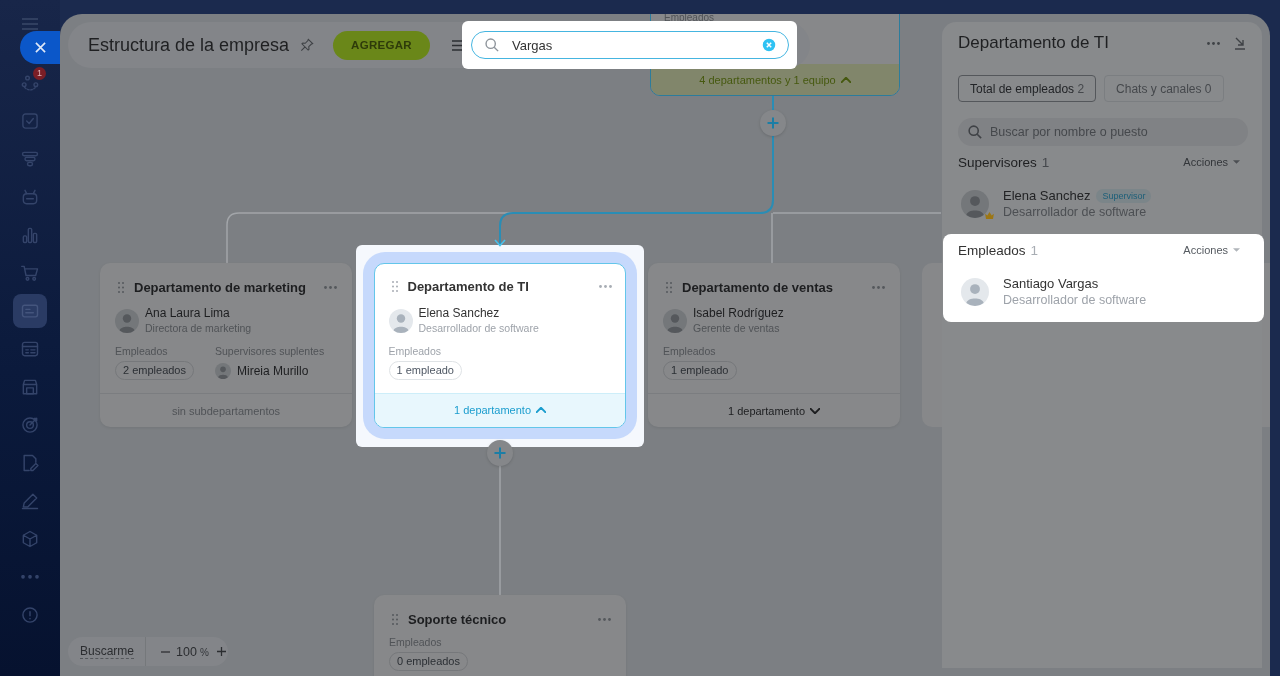  I want to click on tab: Chats y canales 0, so click(1164, 88).